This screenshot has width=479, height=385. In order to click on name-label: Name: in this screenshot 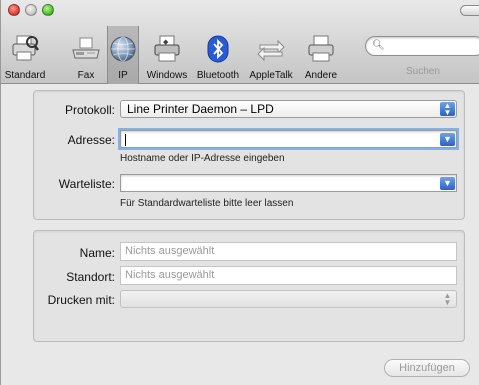, I will do `click(97, 253)`.